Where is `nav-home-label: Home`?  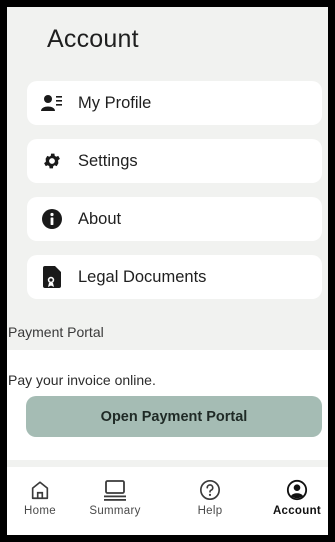
nav-home-label: Home is located at coordinates (40, 511).